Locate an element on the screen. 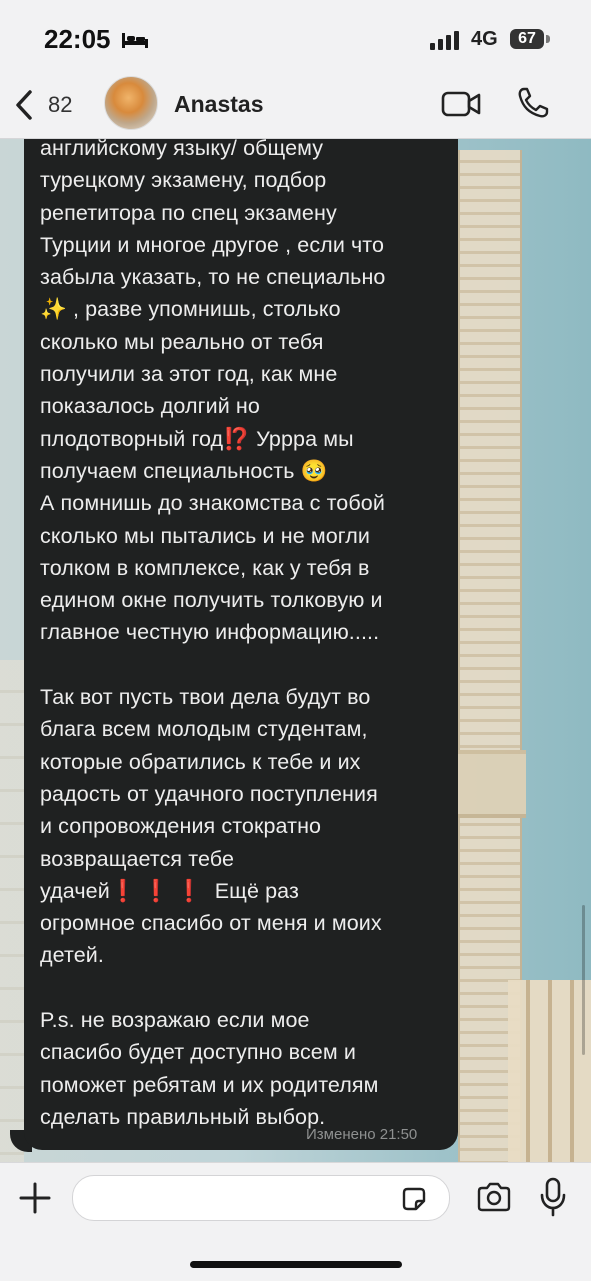  battery-icon: 67 is located at coordinates (527, 39).